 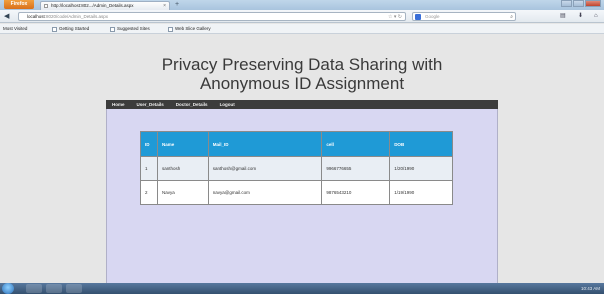 What do you see at coordinates (356, 168) in the screenshot?
I see `table-cell: 9966776655` at bounding box center [356, 168].